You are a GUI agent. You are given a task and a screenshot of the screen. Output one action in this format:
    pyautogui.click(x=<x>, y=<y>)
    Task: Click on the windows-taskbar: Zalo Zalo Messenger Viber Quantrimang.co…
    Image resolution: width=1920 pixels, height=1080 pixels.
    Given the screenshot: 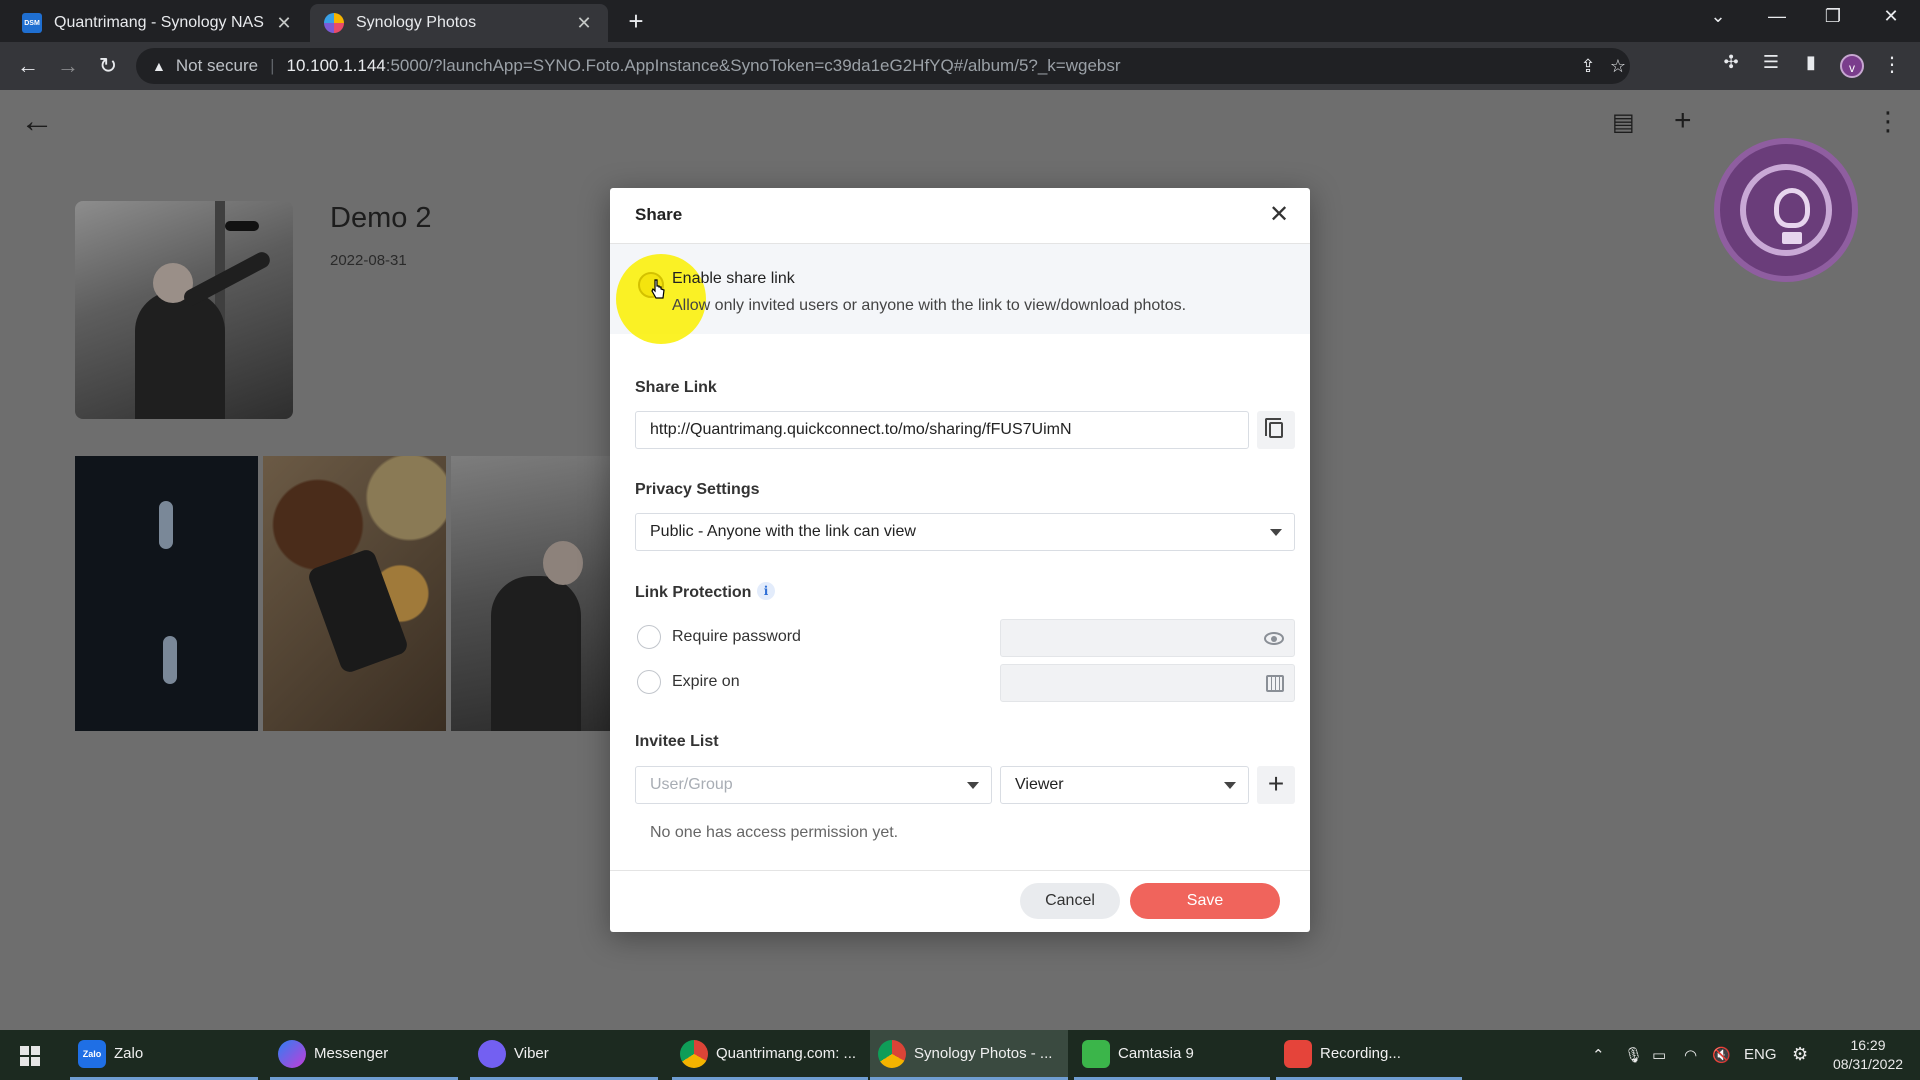 What is the action you would take?
    pyautogui.click(x=960, y=1055)
    